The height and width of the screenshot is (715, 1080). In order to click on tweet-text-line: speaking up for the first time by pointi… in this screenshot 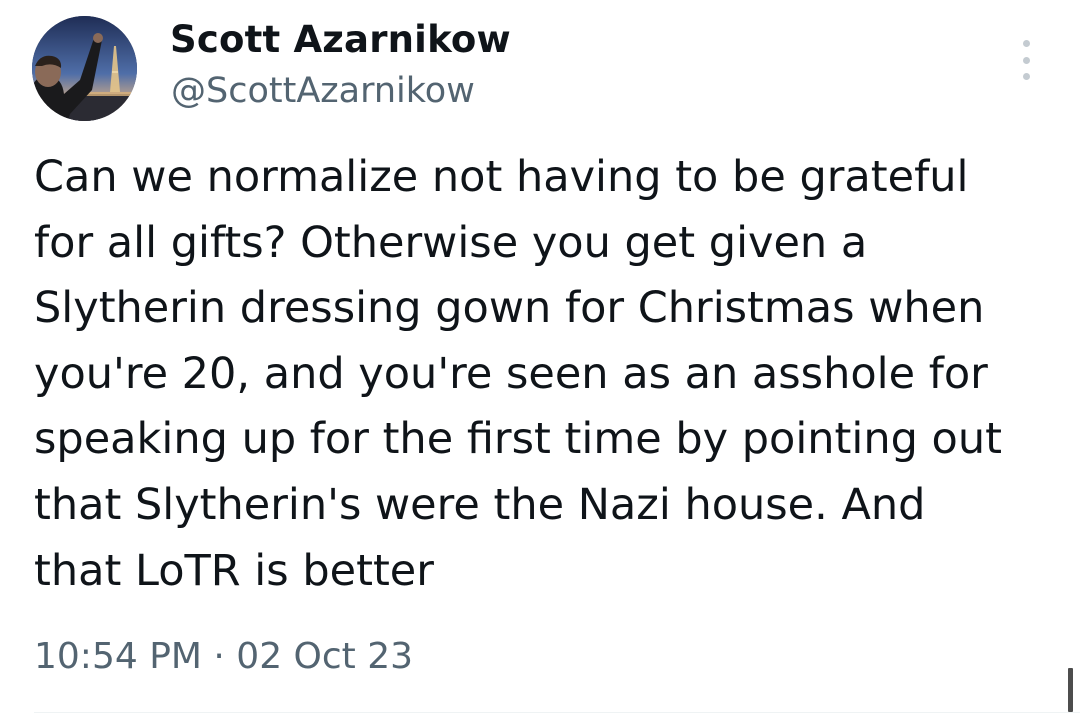, I will do `click(518, 439)`.